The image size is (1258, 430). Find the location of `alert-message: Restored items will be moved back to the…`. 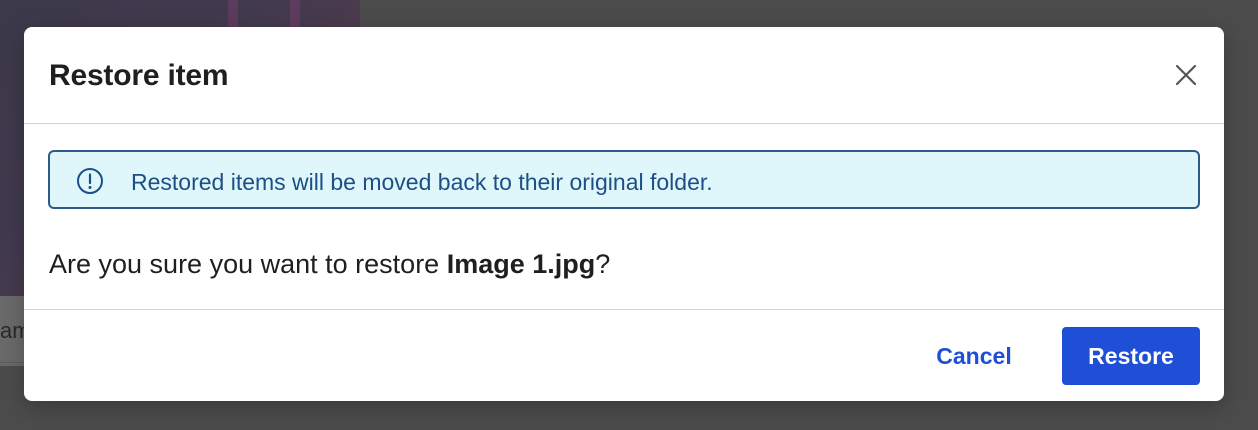

alert-message: Restored items will be moved back to the… is located at coordinates (422, 182).